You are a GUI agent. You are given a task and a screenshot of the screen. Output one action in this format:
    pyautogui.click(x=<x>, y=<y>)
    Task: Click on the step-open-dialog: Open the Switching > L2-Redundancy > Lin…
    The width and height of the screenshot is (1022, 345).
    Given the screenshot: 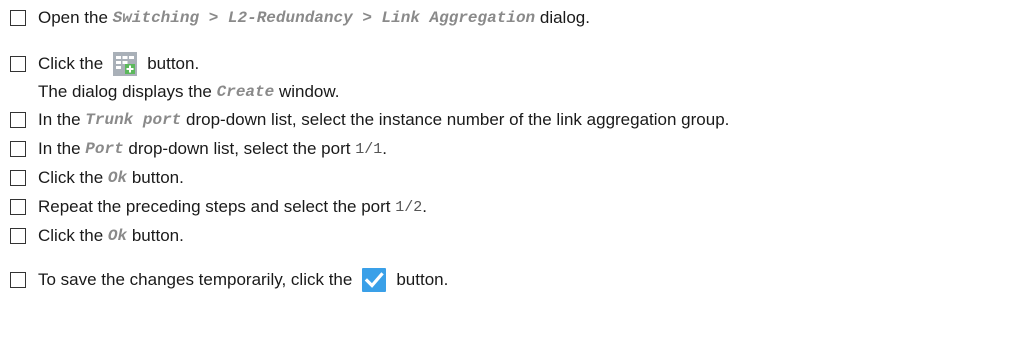 What is the action you would take?
    pyautogui.click(x=300, y=18)
    